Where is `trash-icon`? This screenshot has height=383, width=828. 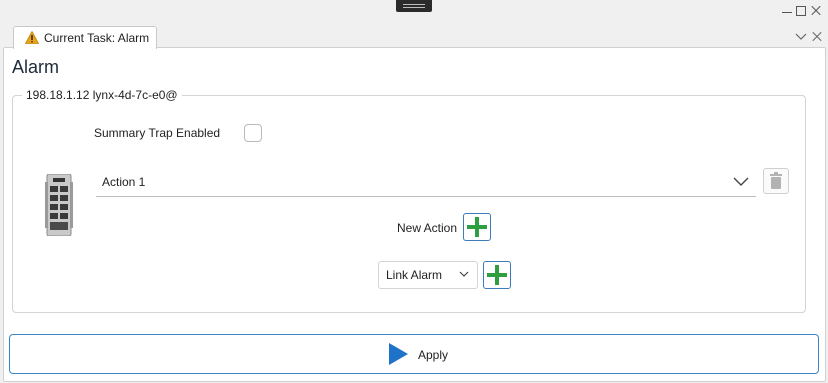 trash-icon is located at coordinates (776, 180).